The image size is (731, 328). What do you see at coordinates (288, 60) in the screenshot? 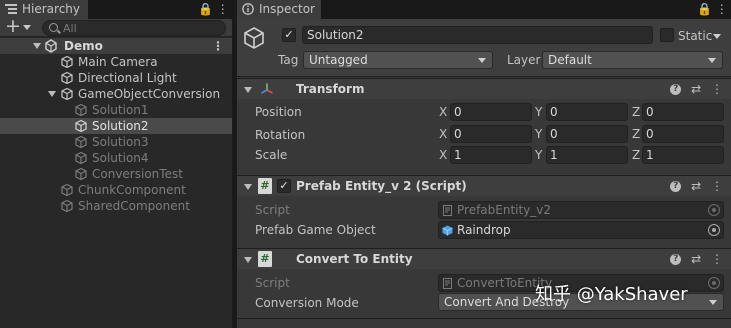
I see `tag-label: Tag` at bounding box center [288, 60].